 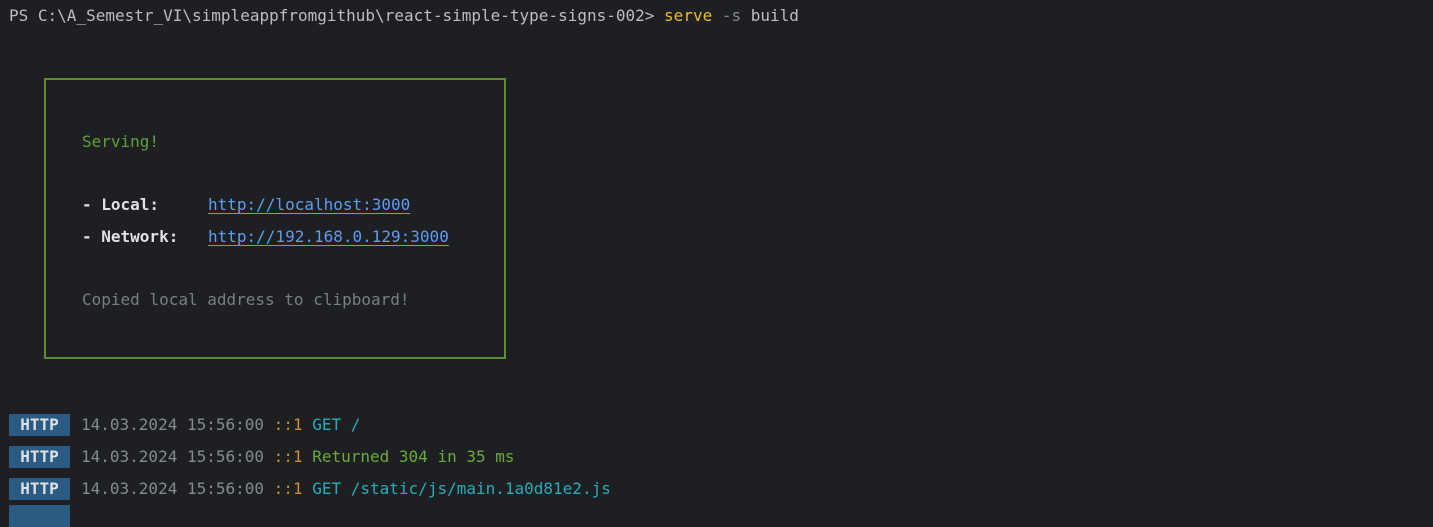 What do you see at coordinates (774, 15) in the screenshot?
I see `command-argument: build` at bounding box center [774, 15].